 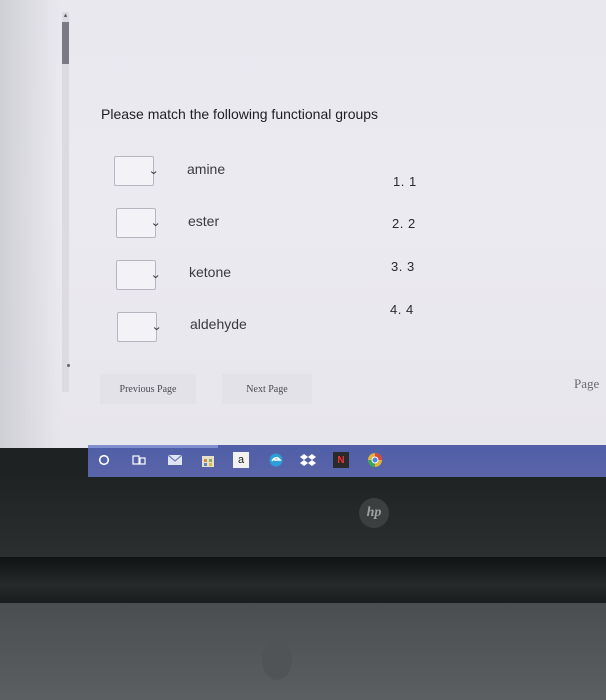 I want to click on next-page-button: Next Page, so click(x=267, y=389).